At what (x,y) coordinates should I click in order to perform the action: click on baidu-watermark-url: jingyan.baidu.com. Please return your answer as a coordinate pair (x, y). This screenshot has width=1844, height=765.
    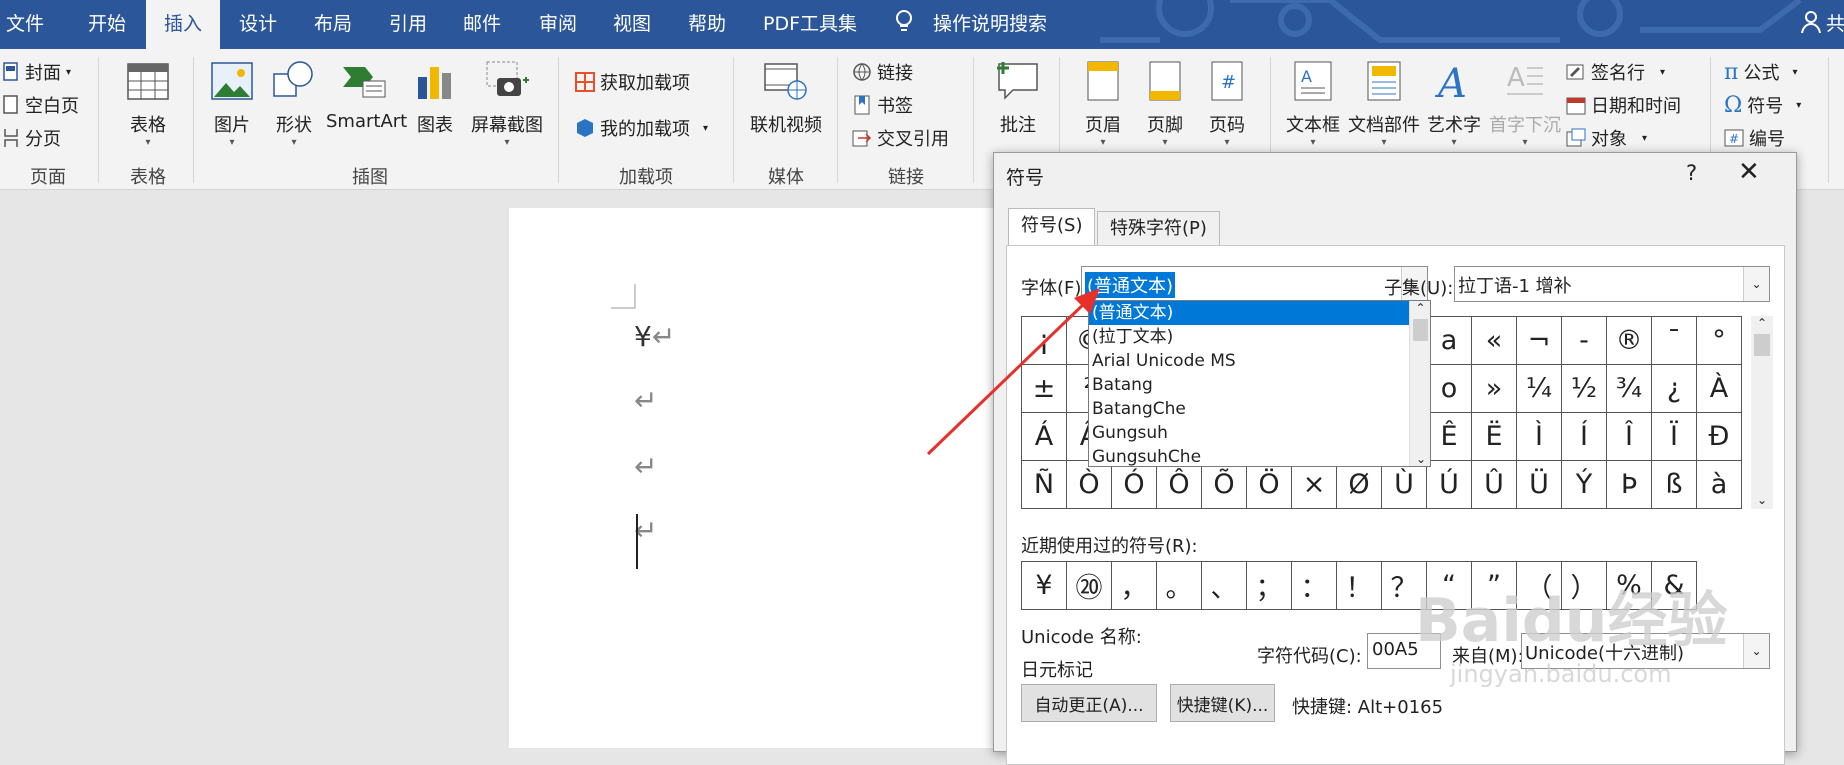
    Looking at the image, I should click on (1561, 674).